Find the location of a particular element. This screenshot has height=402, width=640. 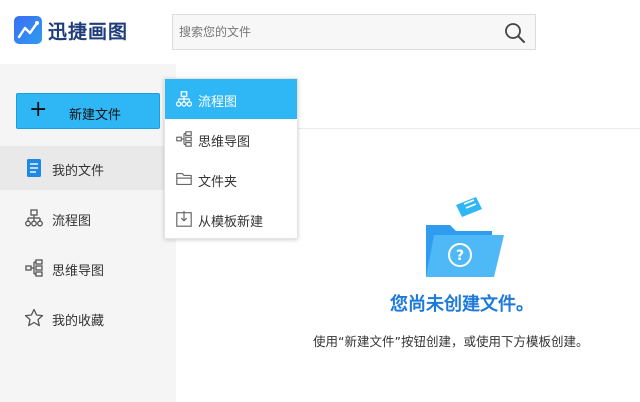

sidebar-item-label: 思维导图 is located at coordinates (78, 271).